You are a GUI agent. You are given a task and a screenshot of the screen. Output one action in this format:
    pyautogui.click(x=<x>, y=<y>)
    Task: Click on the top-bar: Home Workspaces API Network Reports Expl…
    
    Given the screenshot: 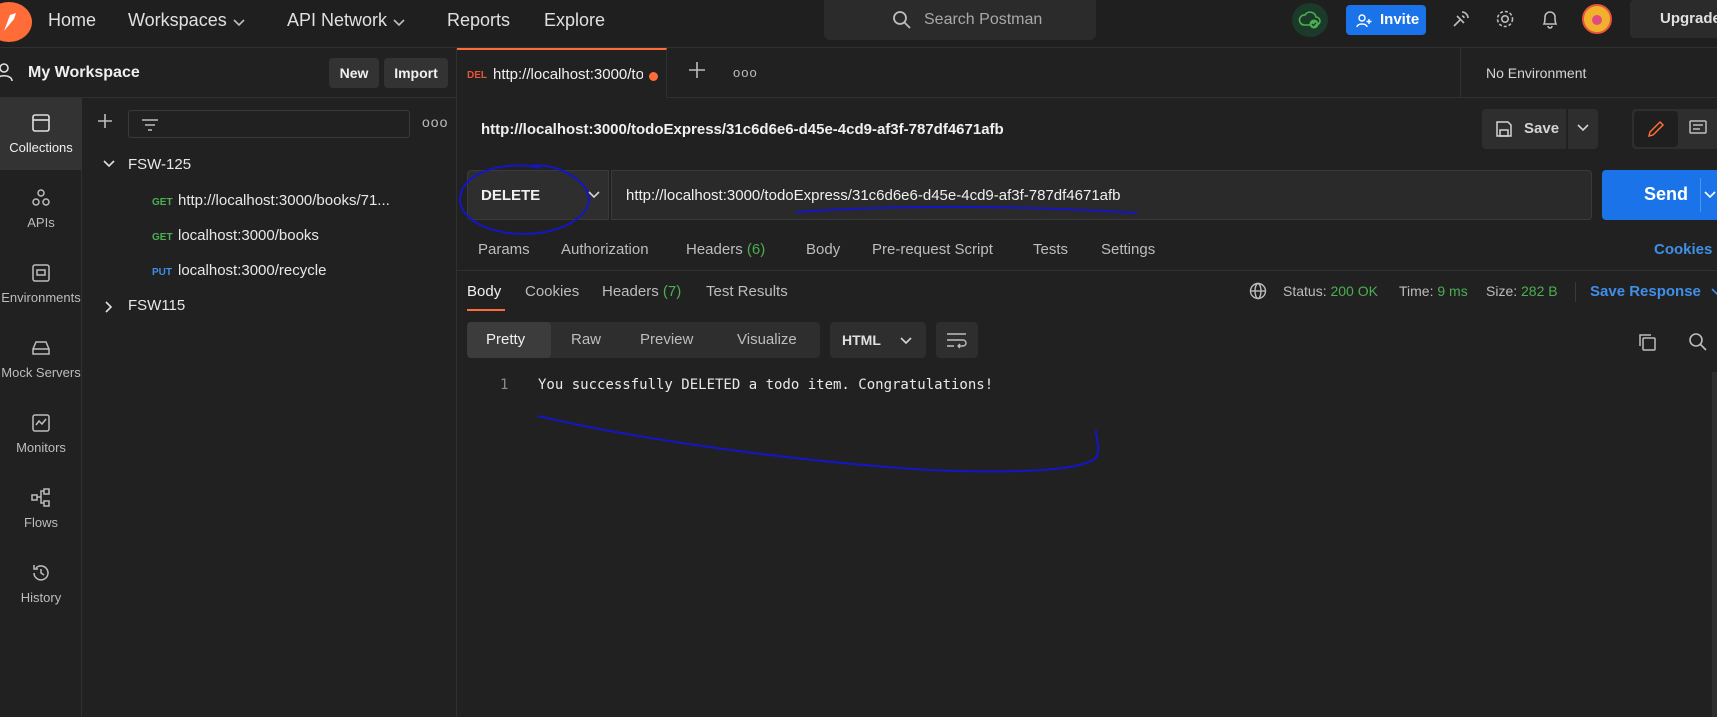 What is the action you would take?
    pyautogui.click(x=858, y=24)
    